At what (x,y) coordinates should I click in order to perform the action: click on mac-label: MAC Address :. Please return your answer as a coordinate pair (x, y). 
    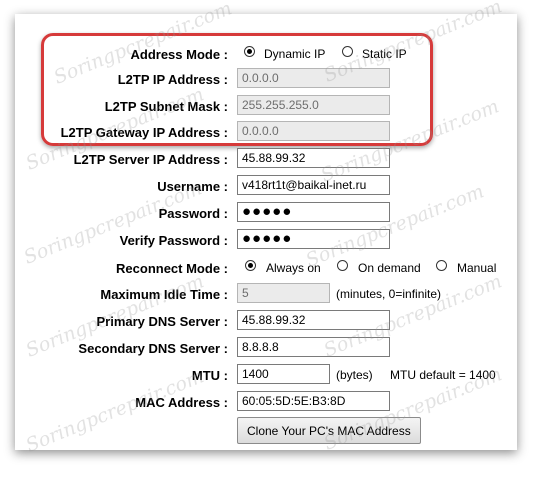
    Looking at the image, I should click on (181, 402).